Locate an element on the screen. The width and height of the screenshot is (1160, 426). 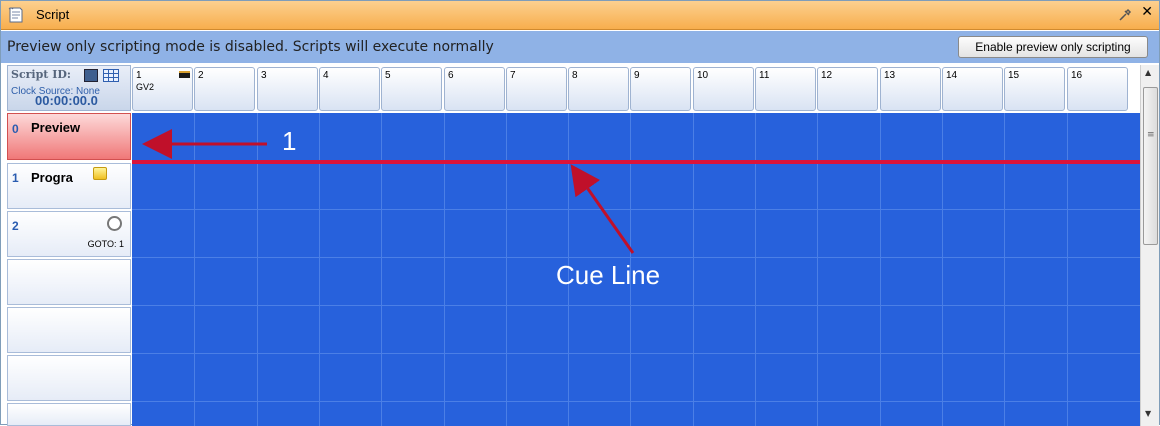
annotation-marker-one: 1 is located at coordinates (289, 141).